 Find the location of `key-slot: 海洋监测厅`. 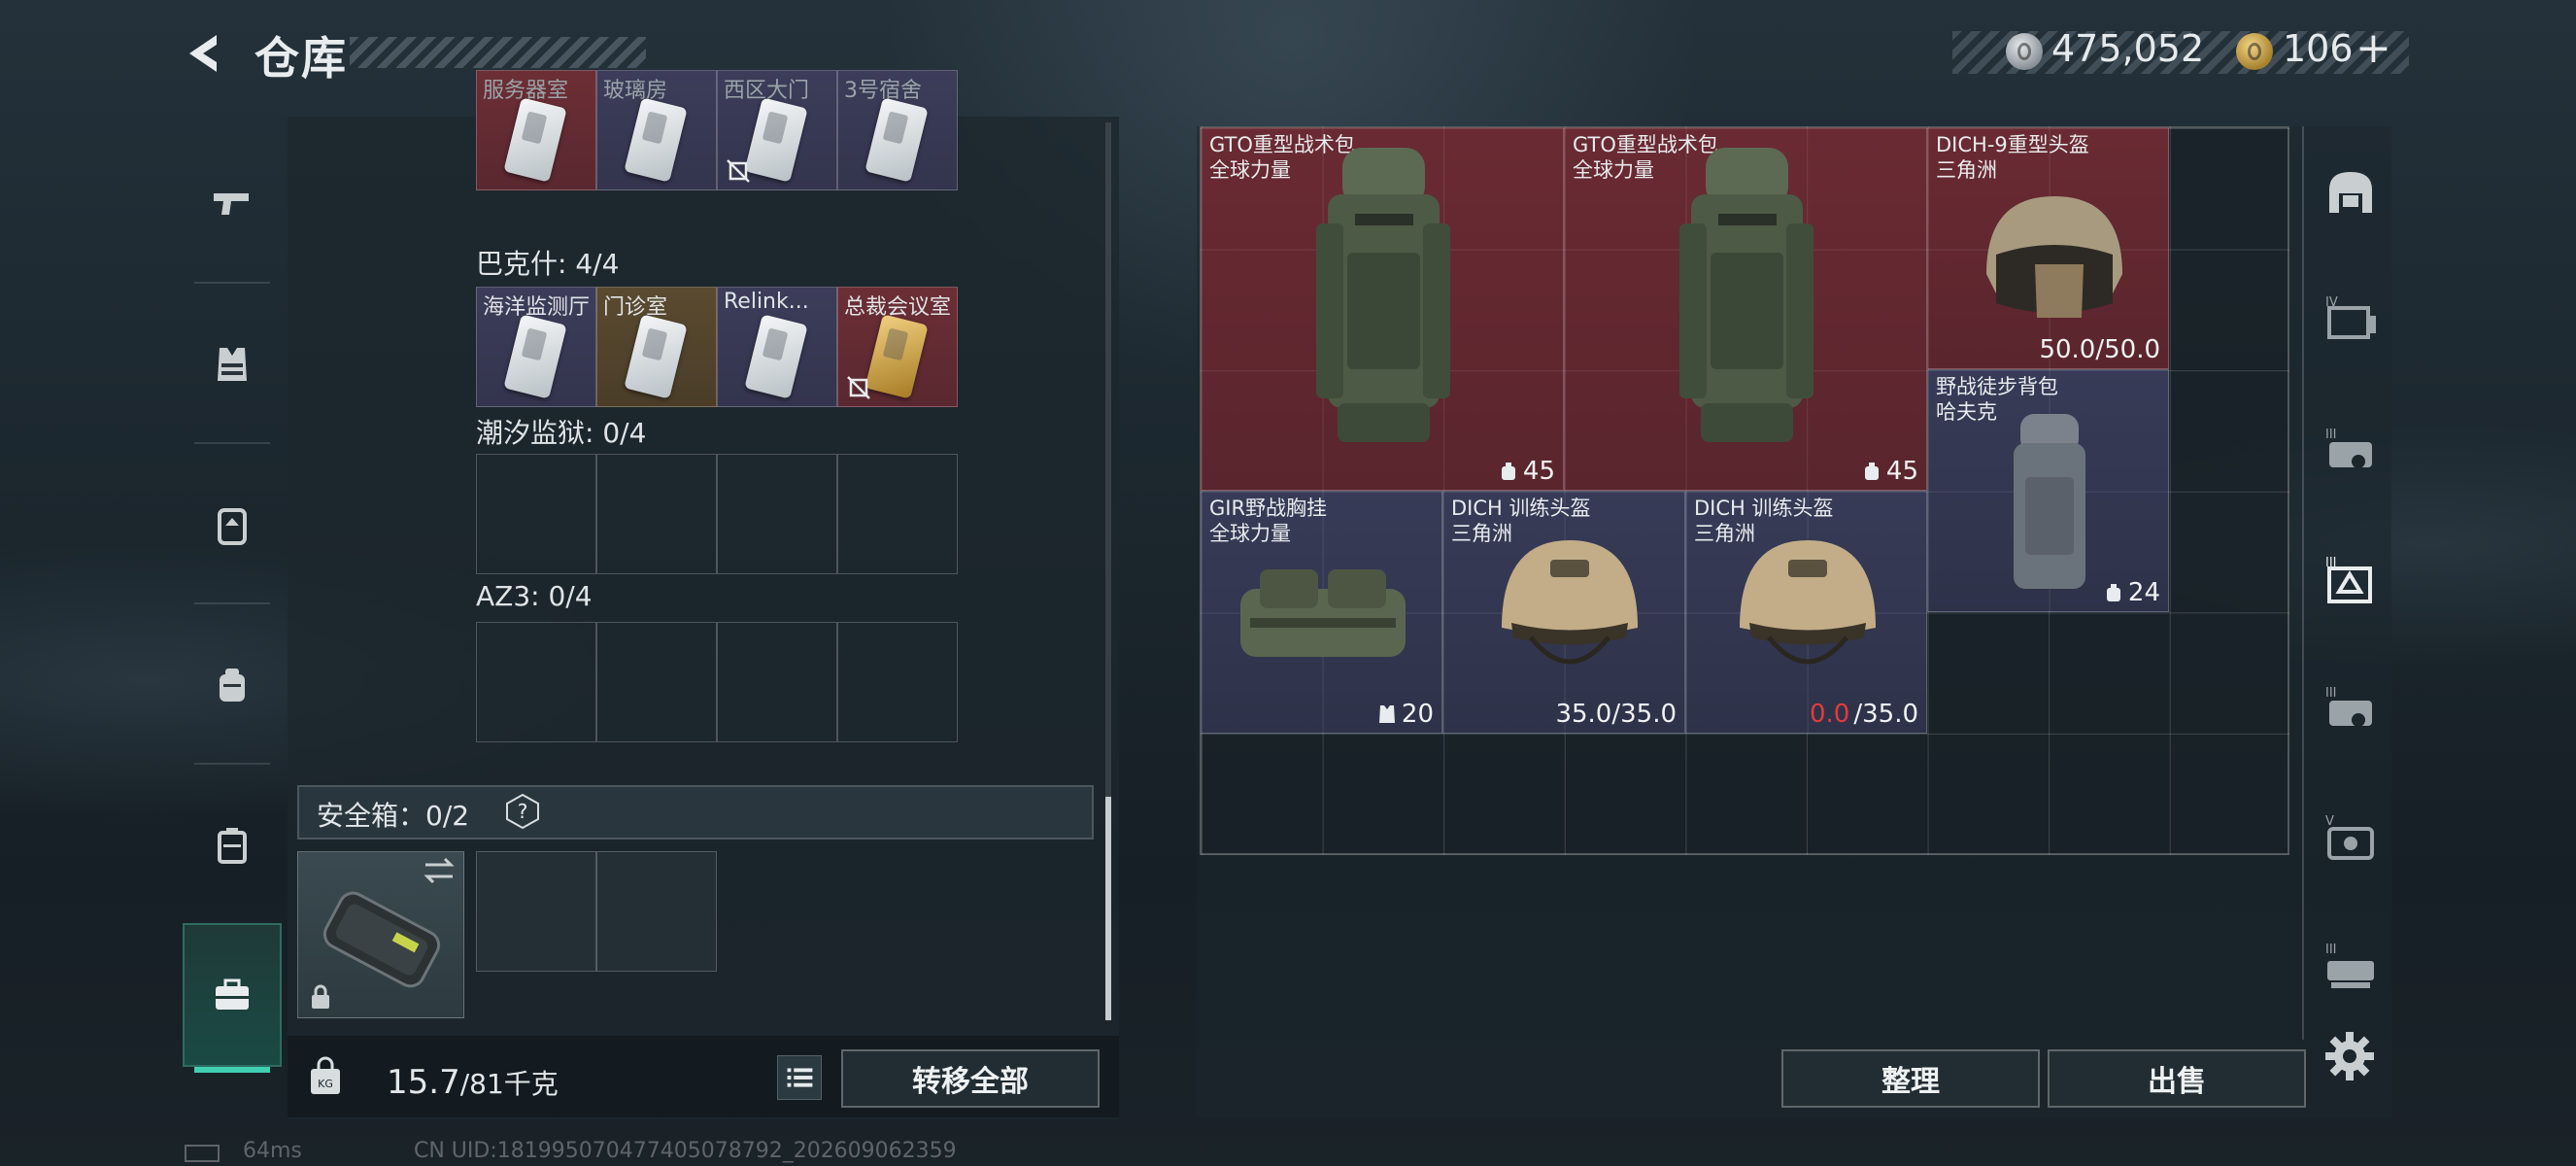

key-slot: 海洋监测厅 is located at coordinates (536, 347).